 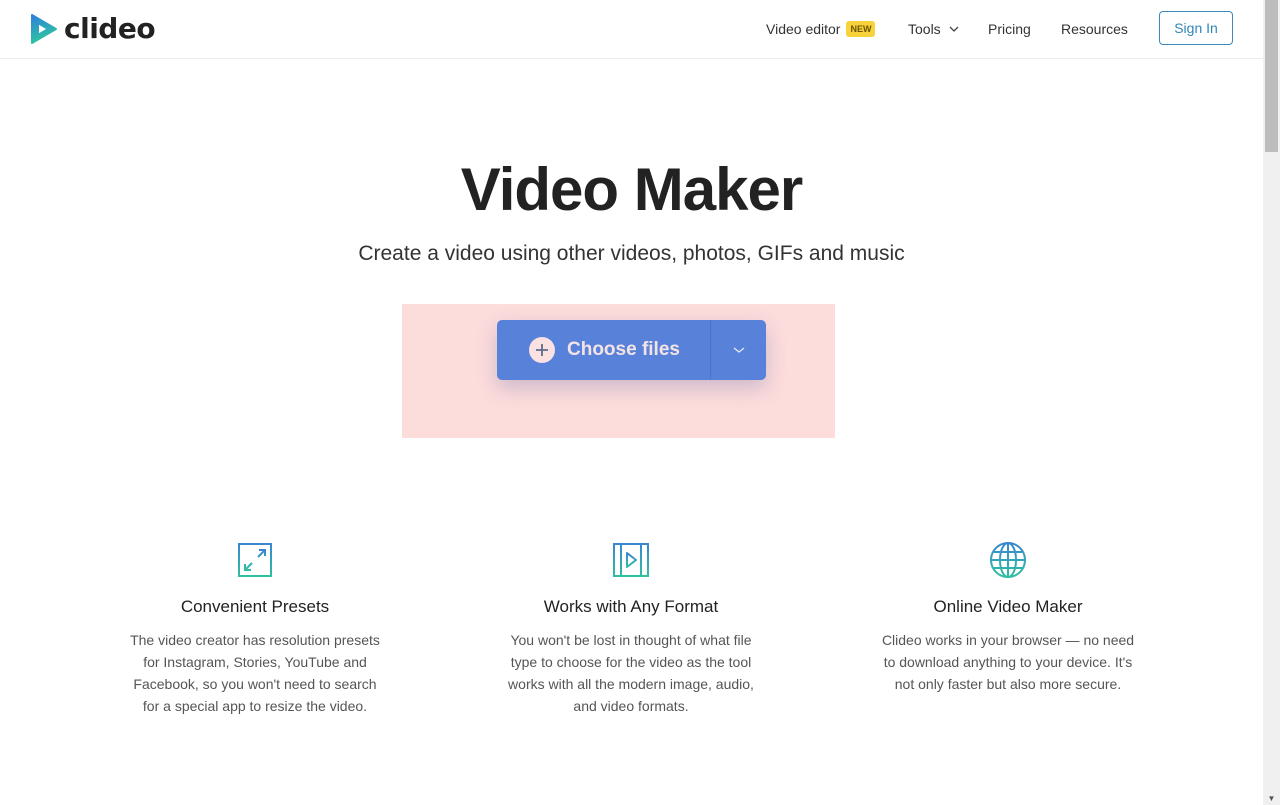 I want to click on feature-title: Online Video Maker, so click(x=1008, y=606).